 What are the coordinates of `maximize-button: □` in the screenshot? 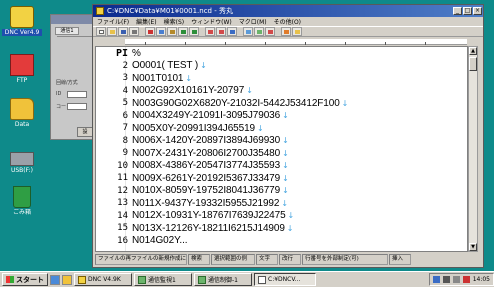 It's located at (467, 11).